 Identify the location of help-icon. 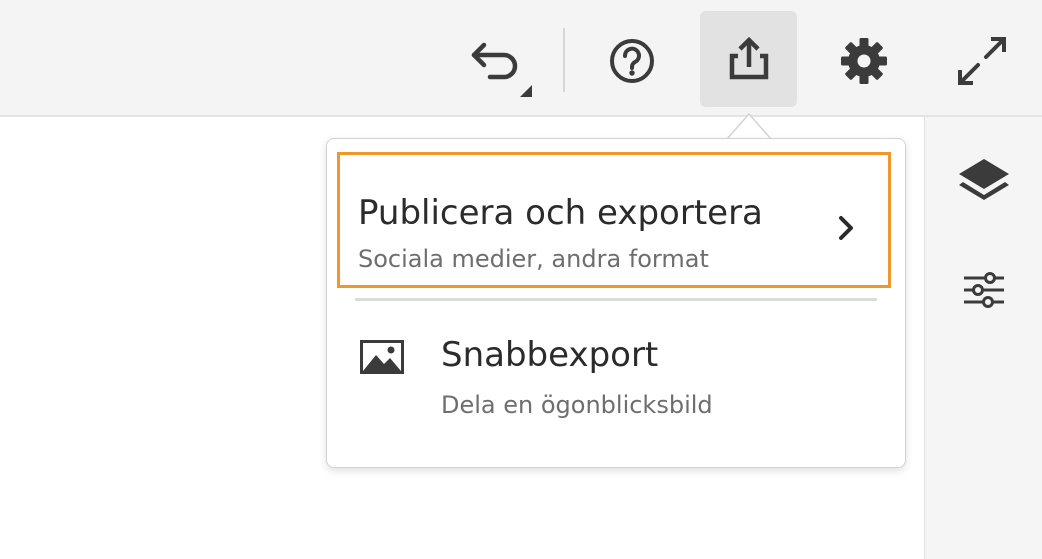
(632, 61).